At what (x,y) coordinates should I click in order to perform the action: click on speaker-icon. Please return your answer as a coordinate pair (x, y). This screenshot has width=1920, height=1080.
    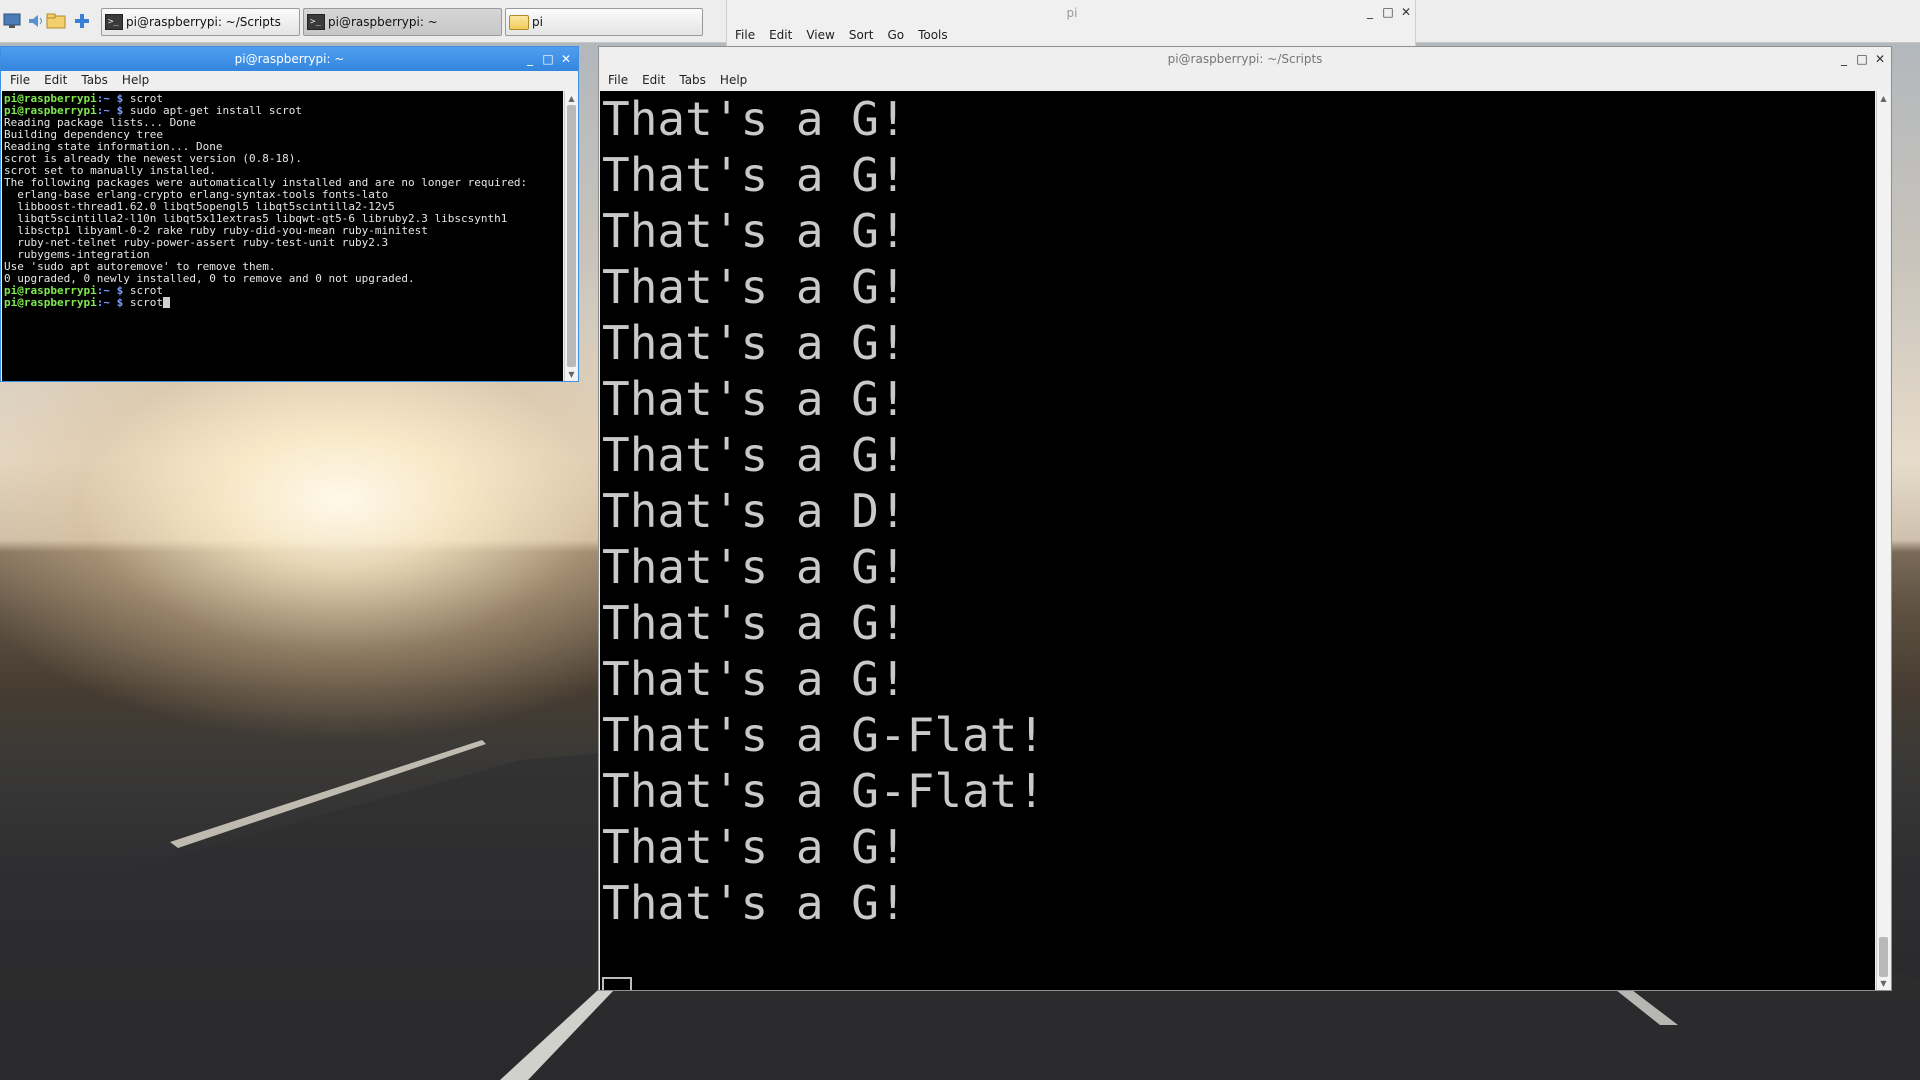
    Looking at the image, I should click on (36, 21).